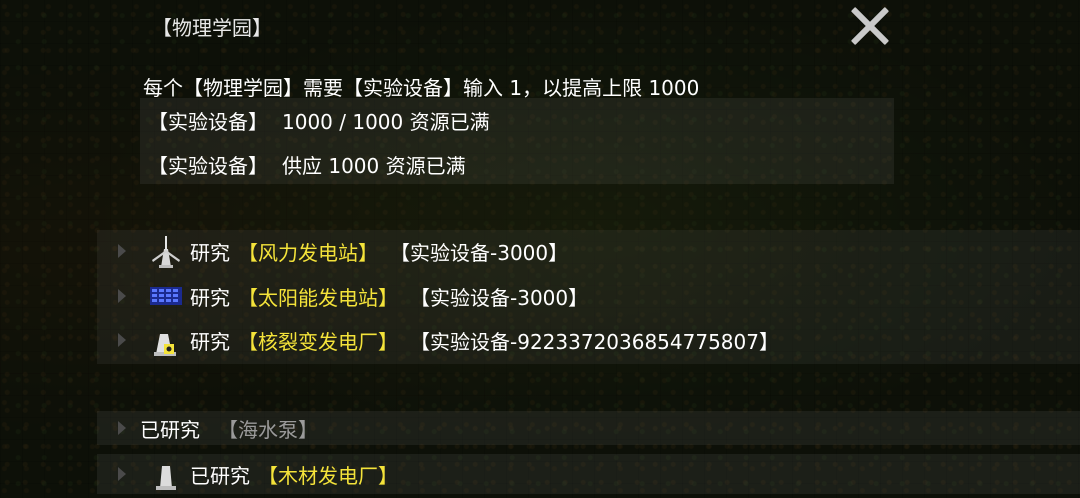  I want to click on researched-item-wood-power: 已研究 【木材发电厂】, so click(588, 474).